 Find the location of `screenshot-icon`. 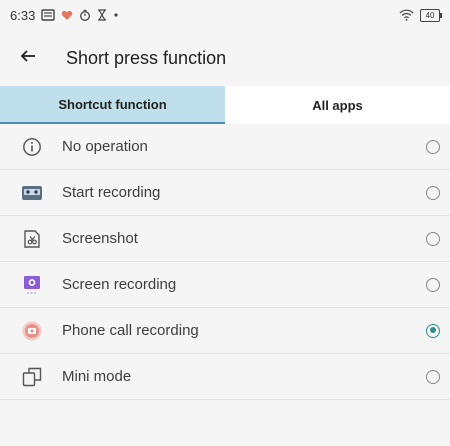

screenshot-icon is located at coordinates (32, 239).